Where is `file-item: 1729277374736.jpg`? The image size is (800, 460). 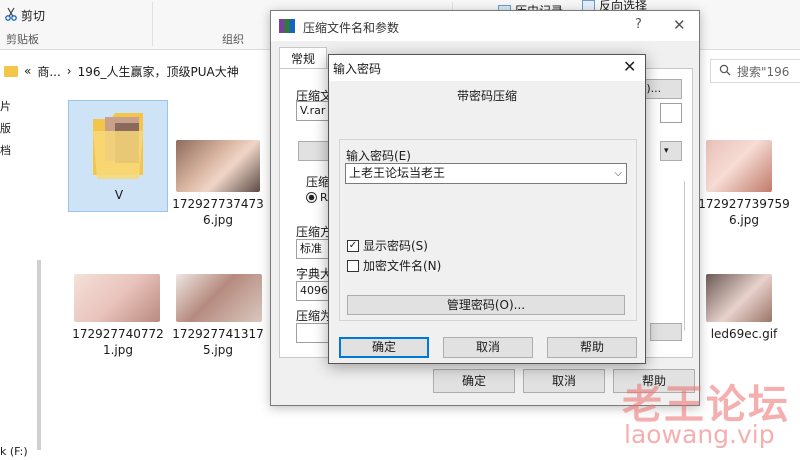
file-item: 1729277374736.jpg is located at coordinates (218, 212).